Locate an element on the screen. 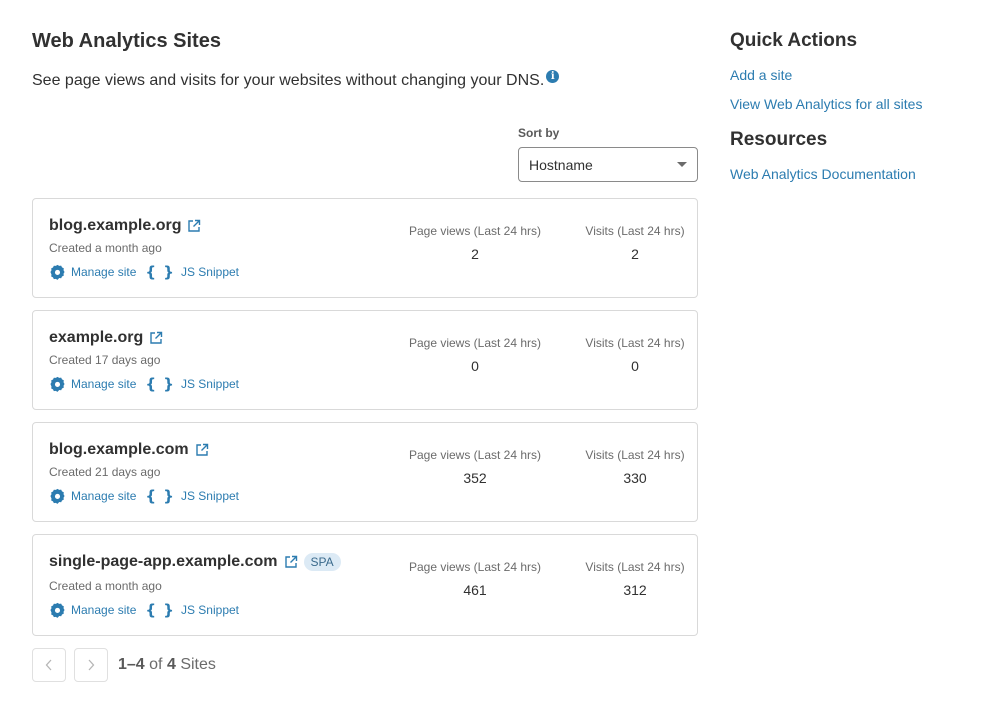 Image resolution: width=994 pixels, height=711 pixels. pageviews-value: 352 is located at coordinates (475, 478).